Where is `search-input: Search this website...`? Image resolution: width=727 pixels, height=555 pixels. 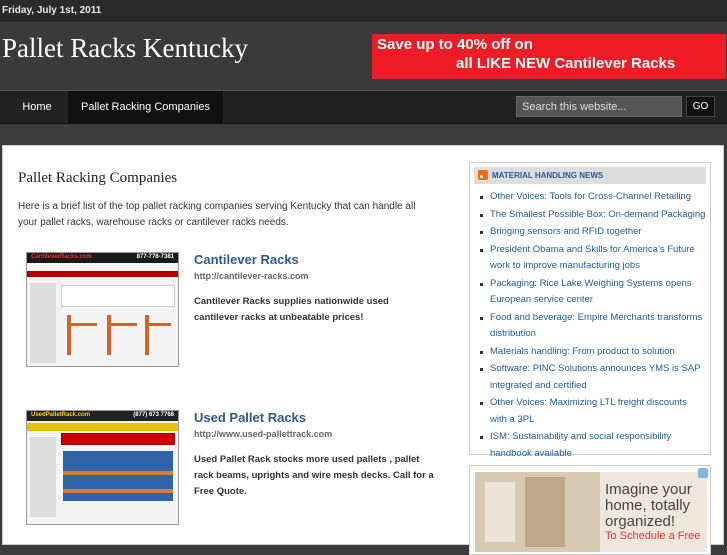 search-input: Search this website... is located at coordinates (599, 106).